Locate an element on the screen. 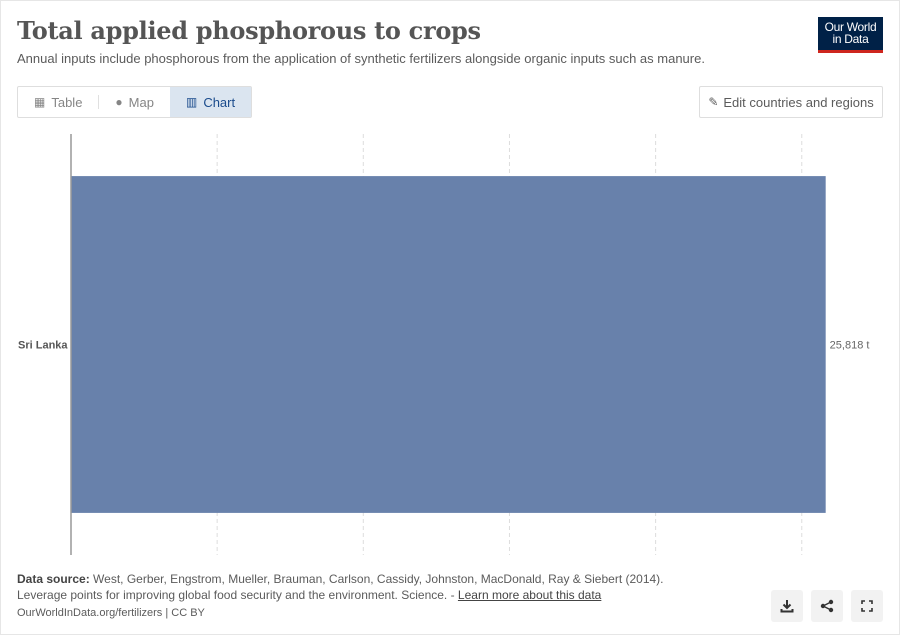 Image resolution: width=900 pixels, height=635 pixels. share-button is located at coordinates (827, 606).